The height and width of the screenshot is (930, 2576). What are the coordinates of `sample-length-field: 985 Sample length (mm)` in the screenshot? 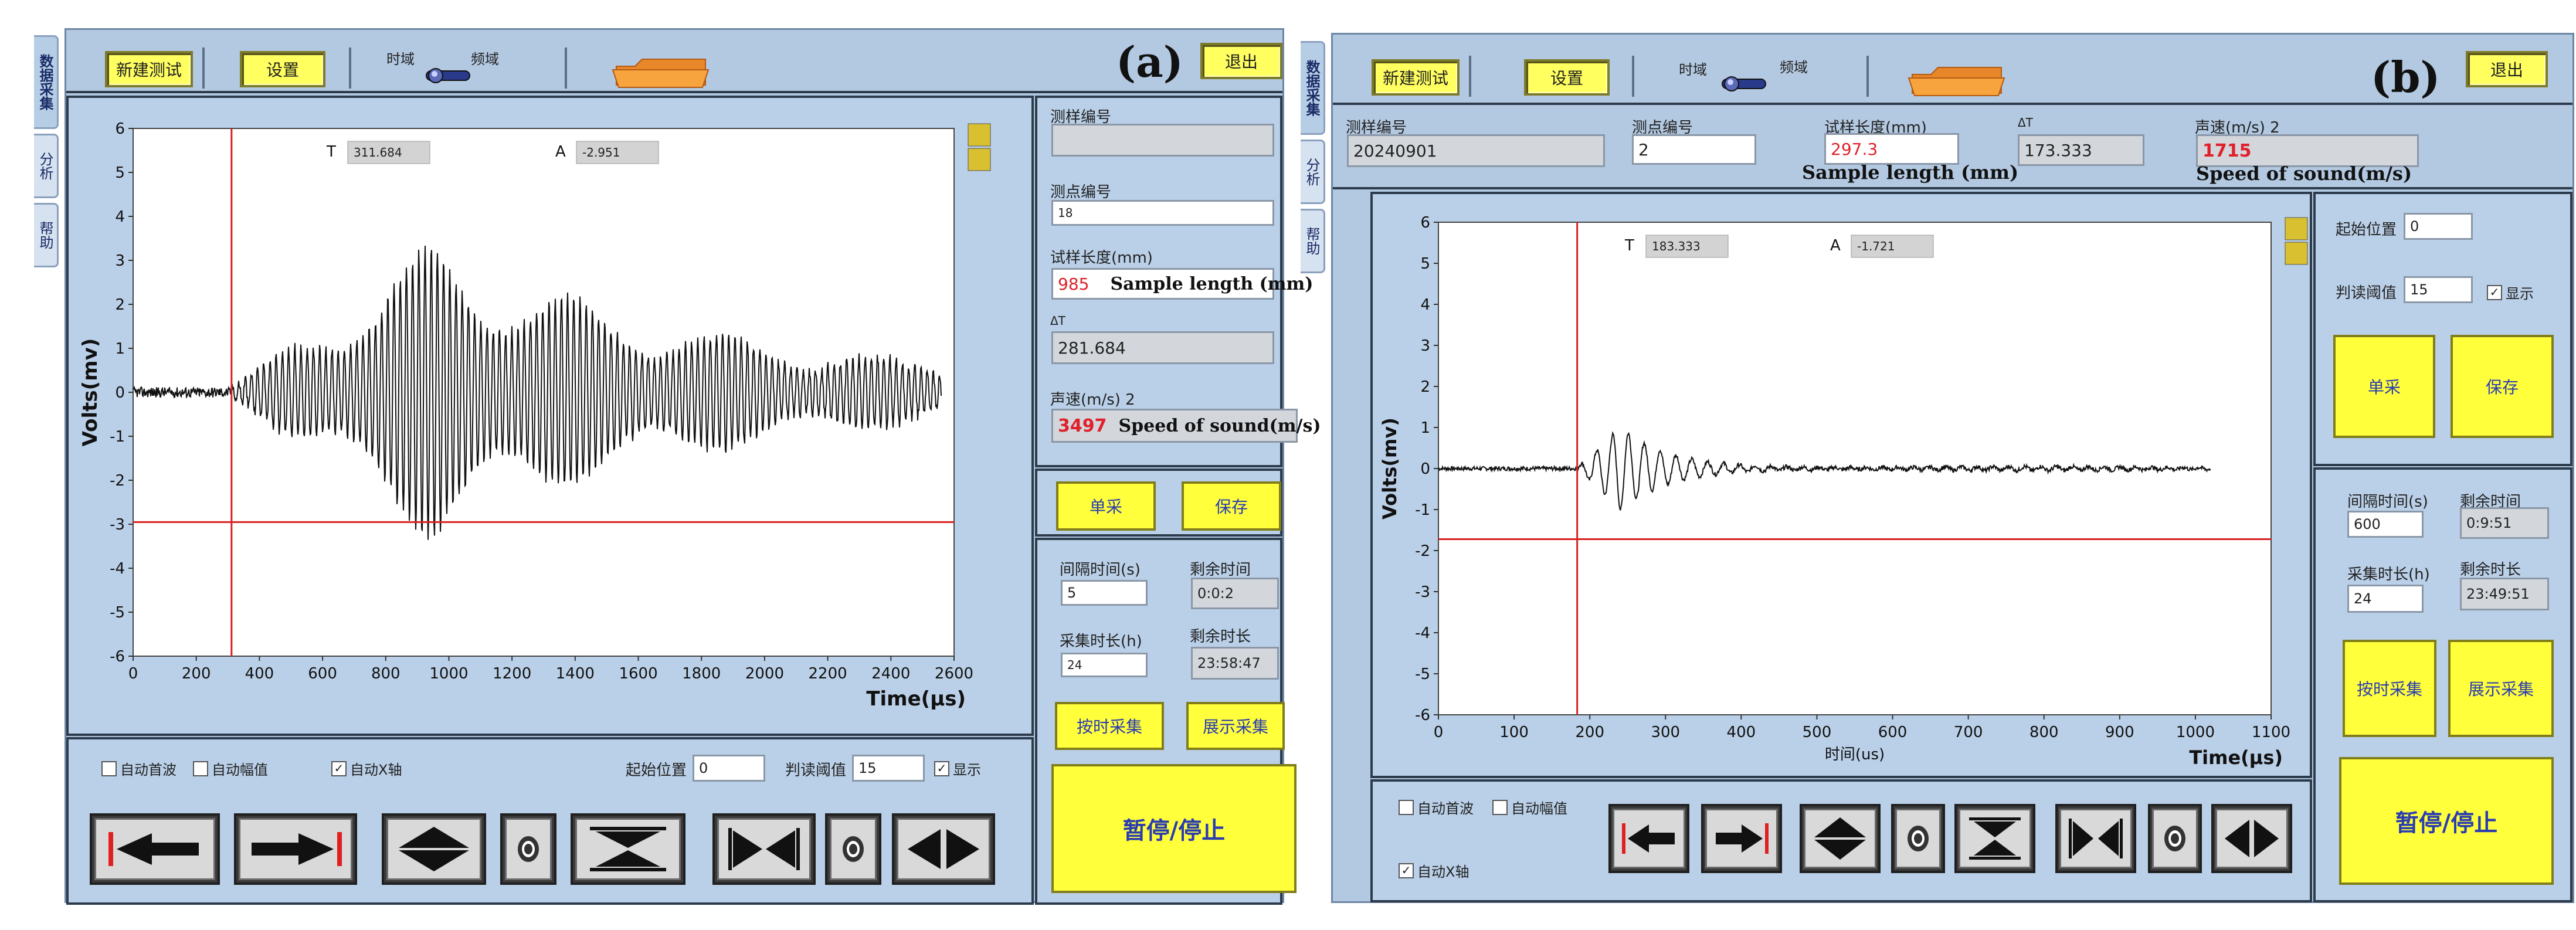 It's located at (1182, 284).